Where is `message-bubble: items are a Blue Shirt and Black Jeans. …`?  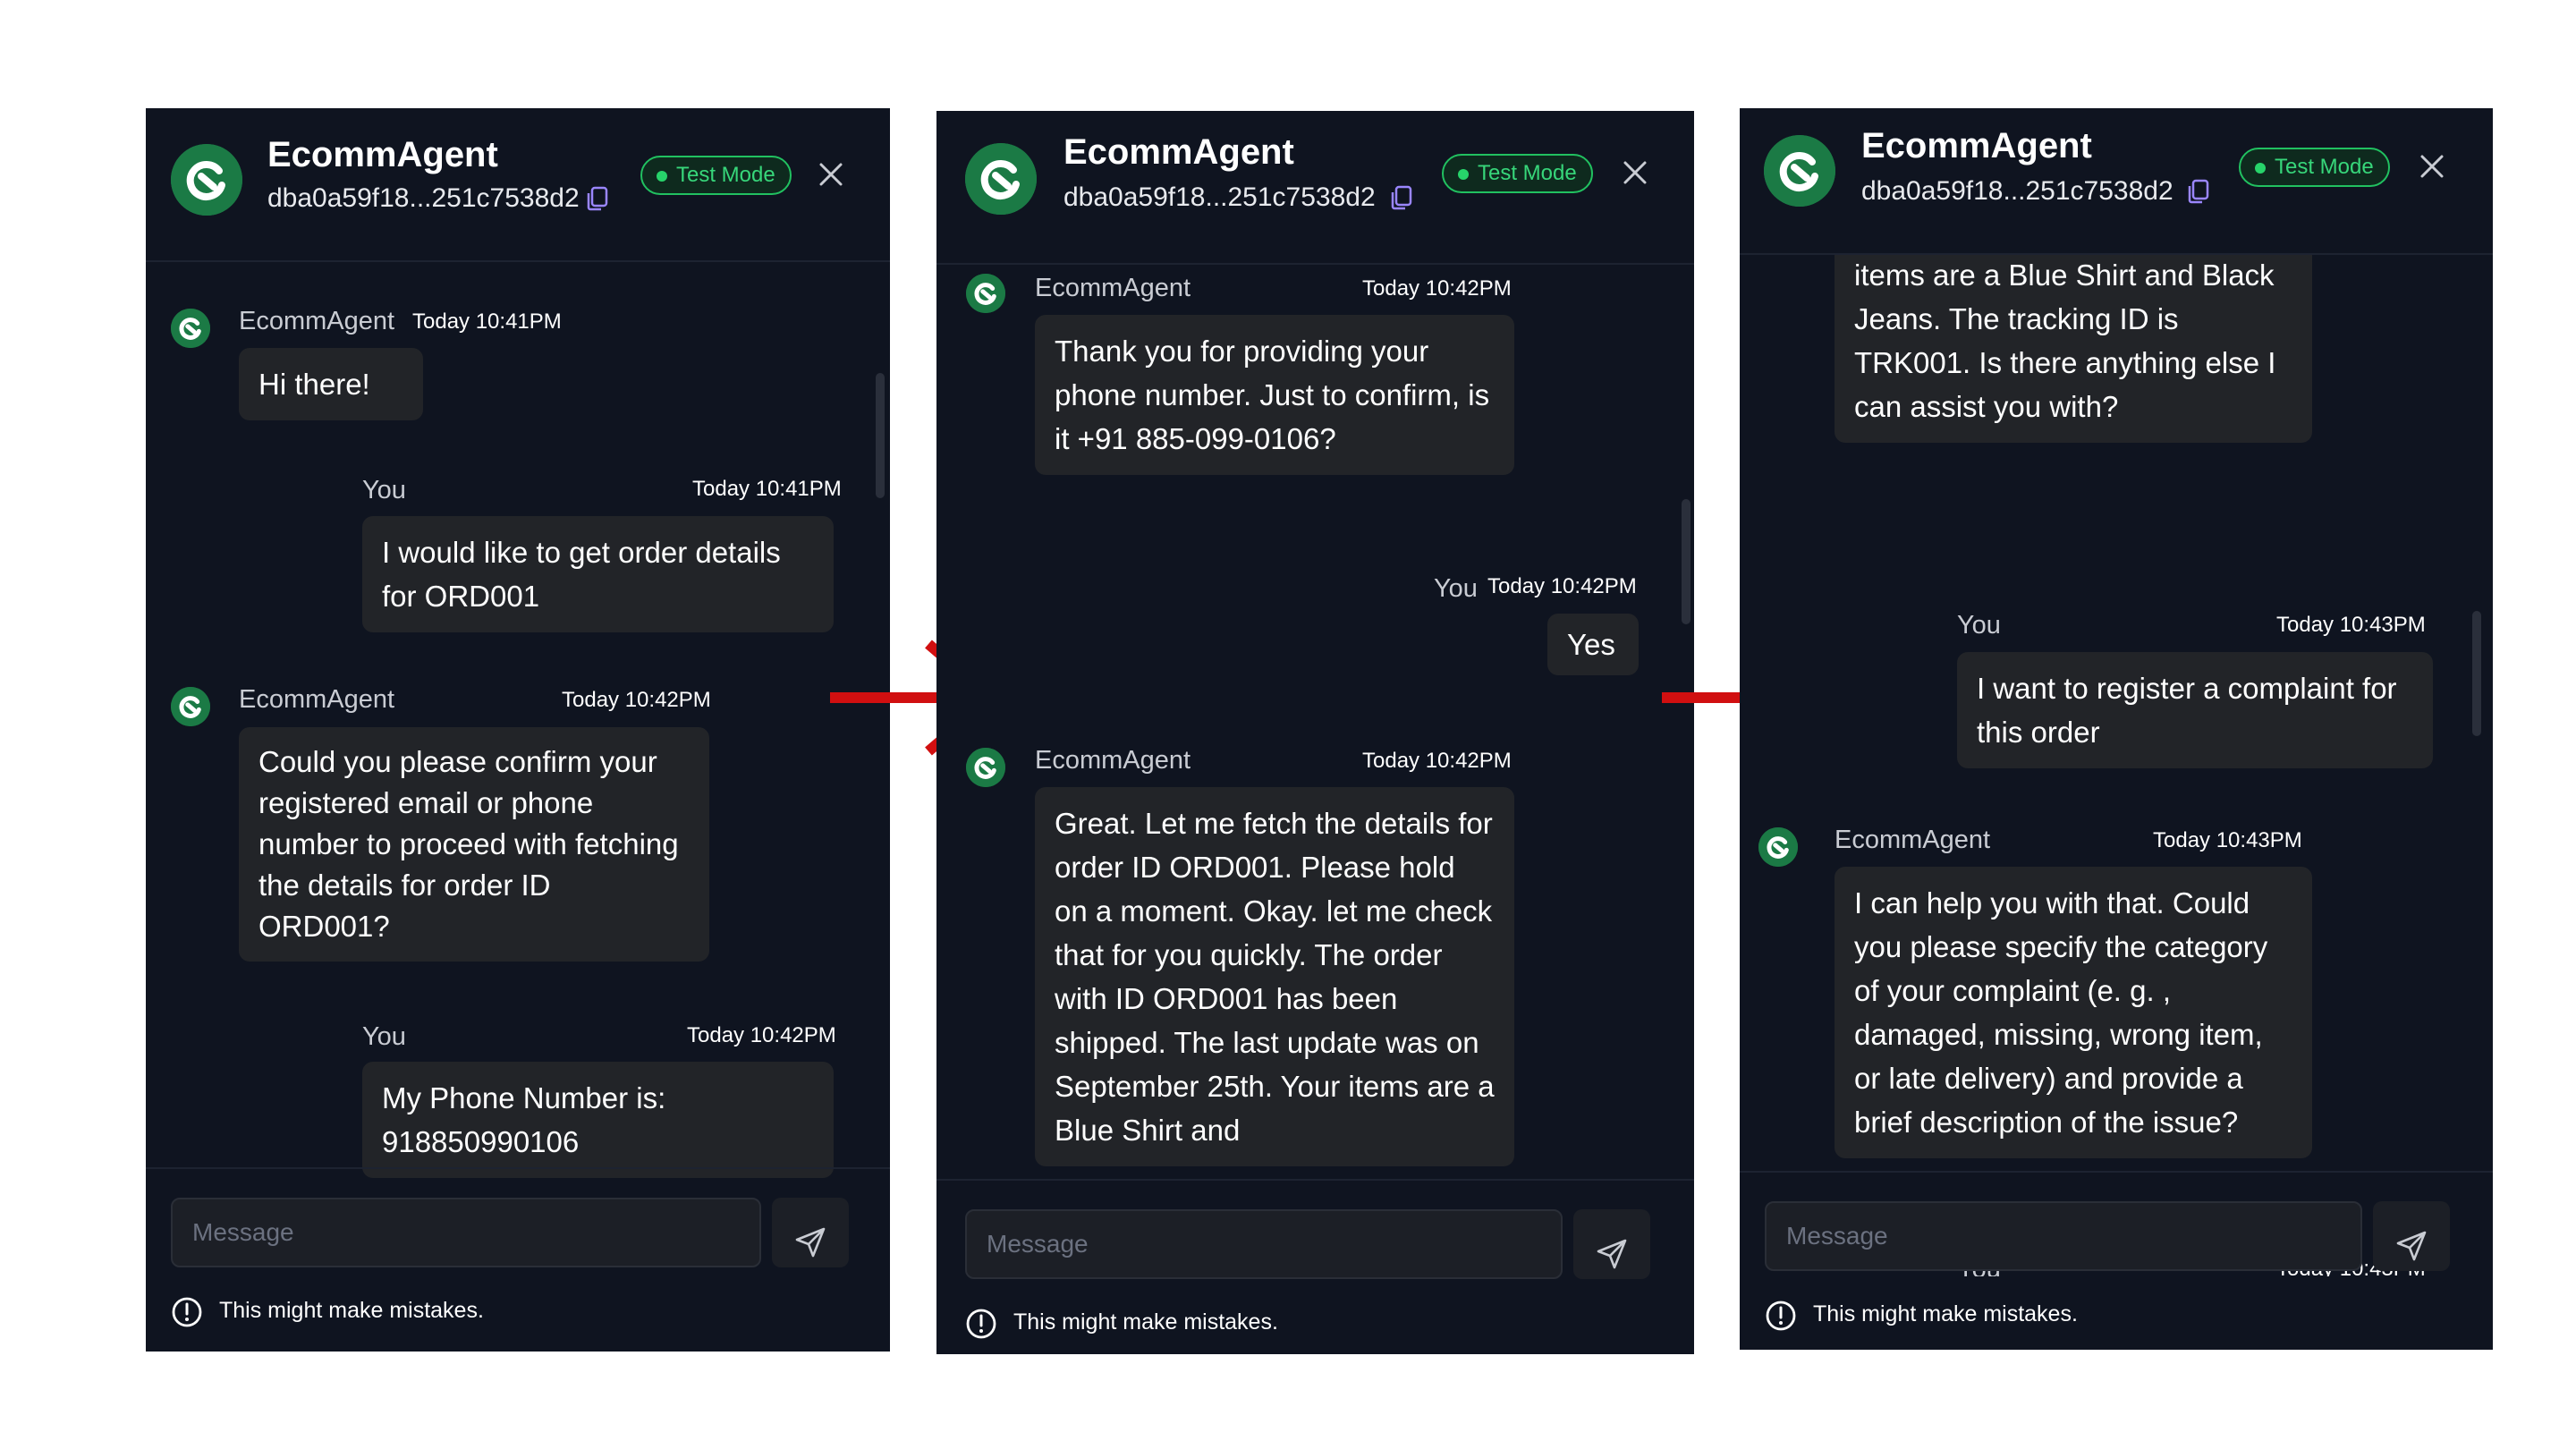 message-bubble: items are a Blue Shirt and Black Jeans. … is located at coordinates (2073, 349).